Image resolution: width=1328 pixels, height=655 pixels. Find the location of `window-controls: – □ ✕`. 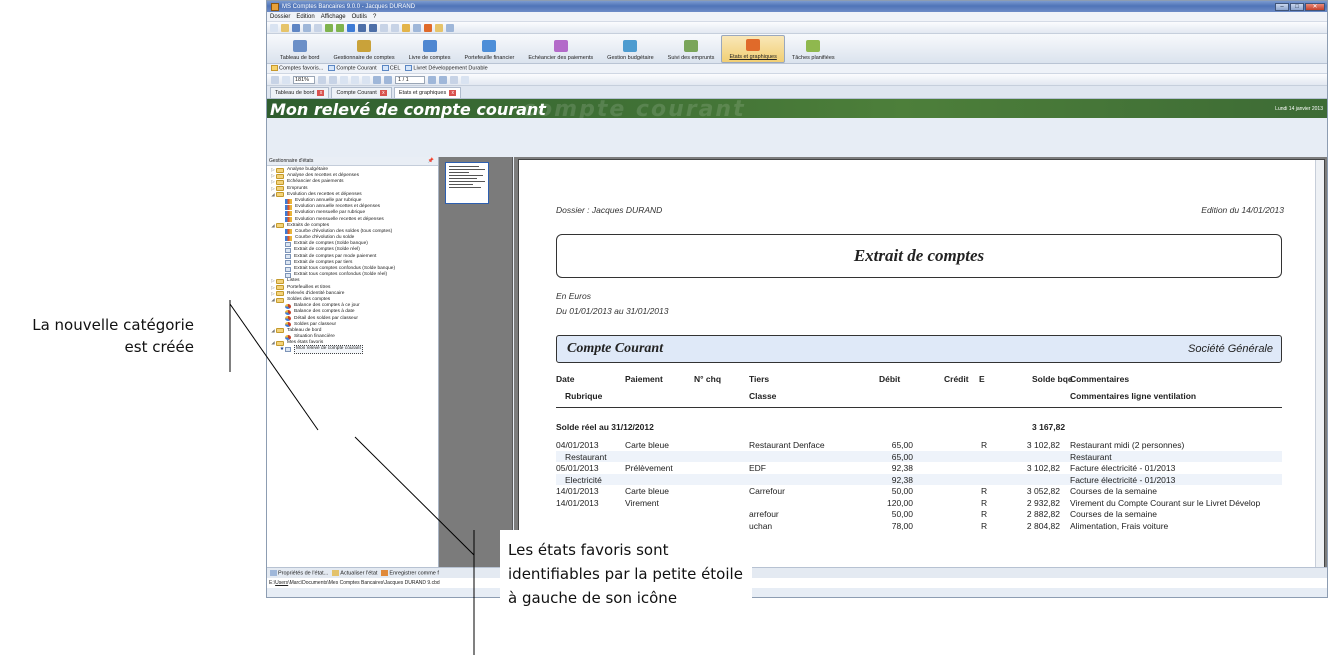

window-controls: – □ ✕ is located at coordinates (1301, 6).